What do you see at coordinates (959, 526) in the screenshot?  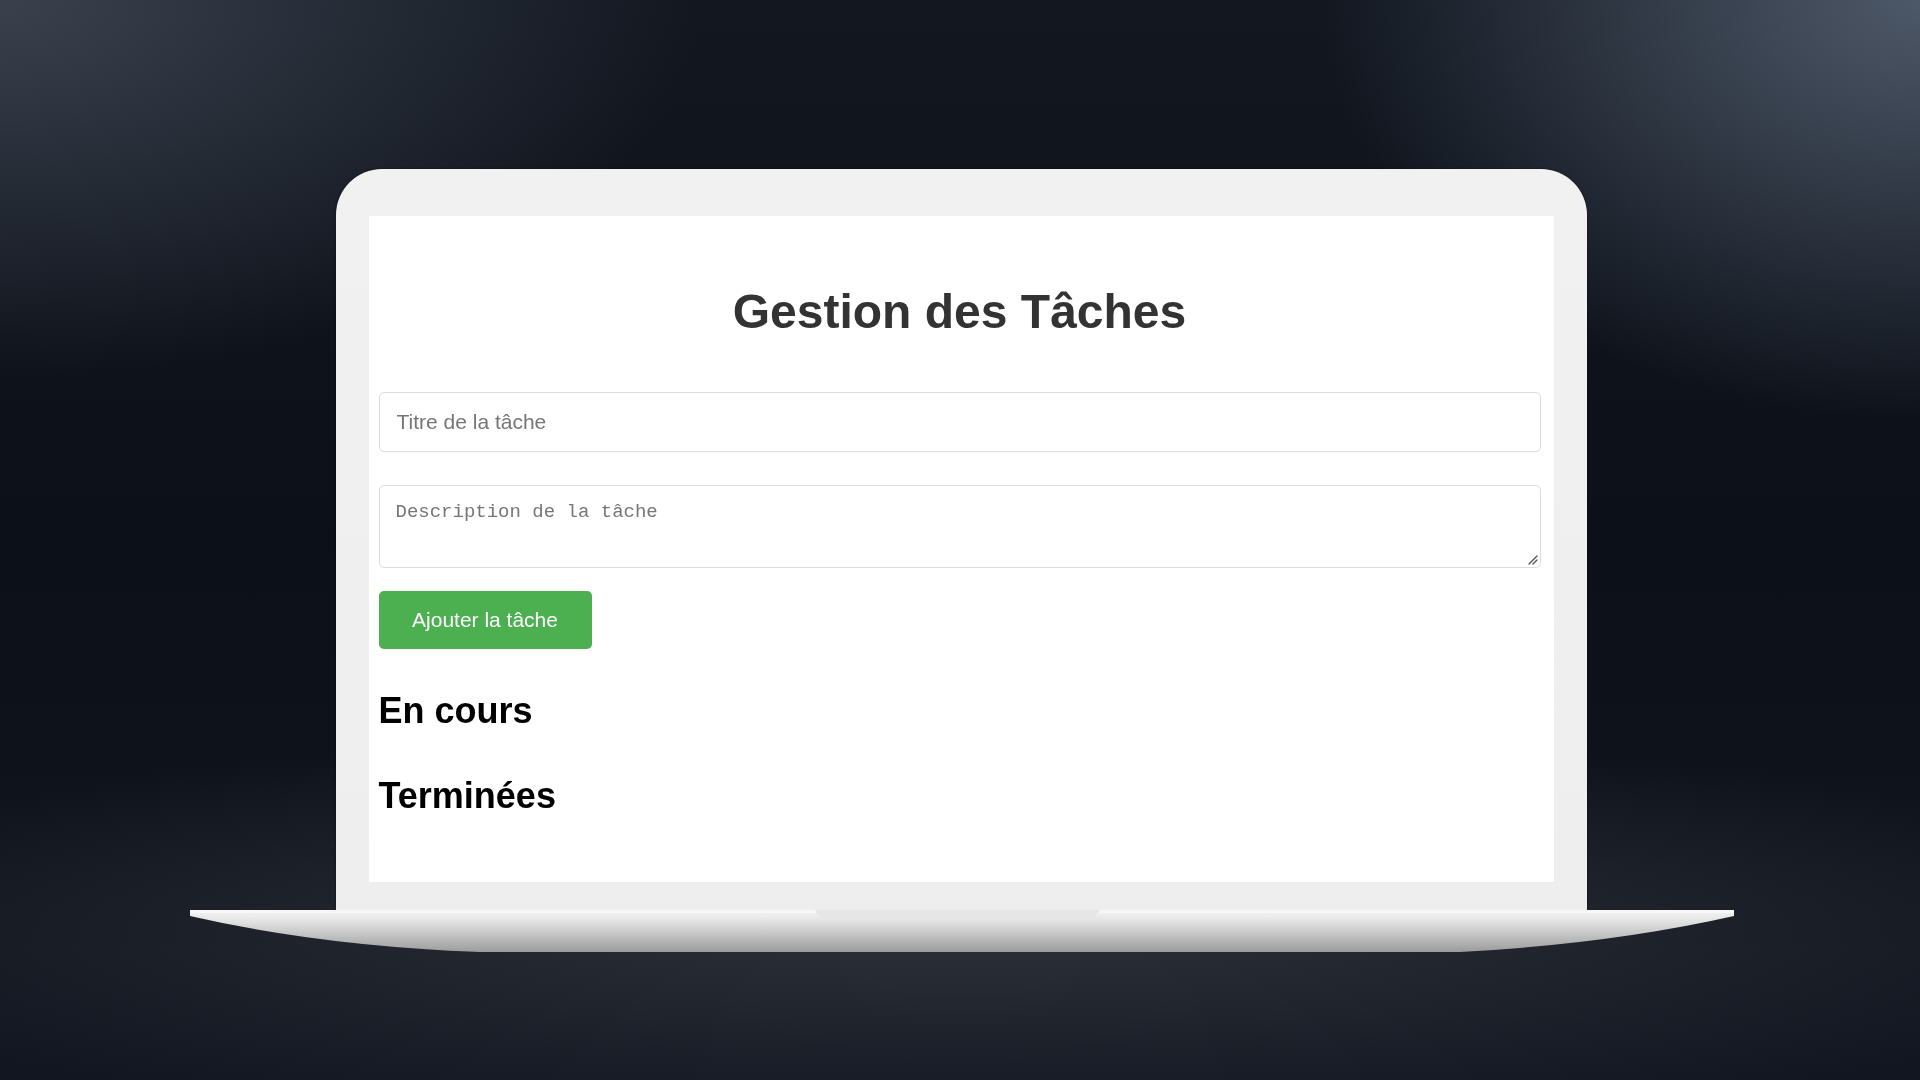 I see `description-text-area: Description de la tâche` at bounding box center [959, 526].